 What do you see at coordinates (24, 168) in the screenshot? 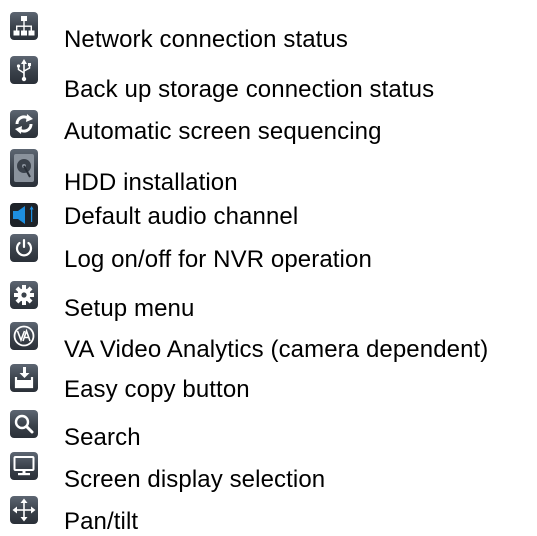
I see `hdd-icon` at bounding box center [24, 168].